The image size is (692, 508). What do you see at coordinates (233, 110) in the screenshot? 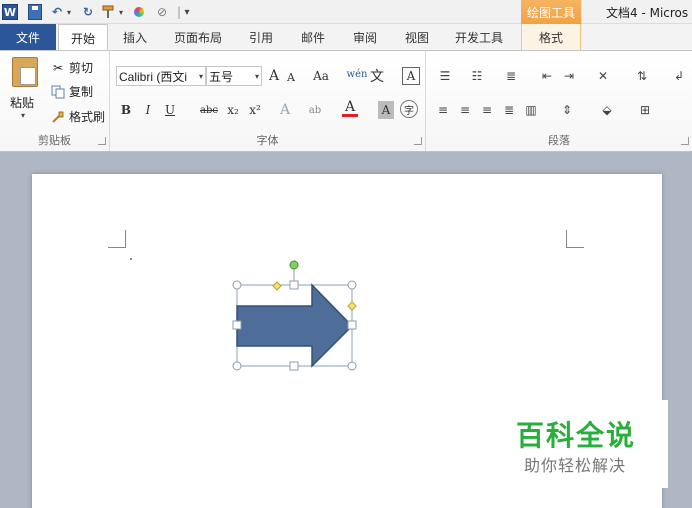
I see `subscript-button: x₂` at bounding box center [233, 110].